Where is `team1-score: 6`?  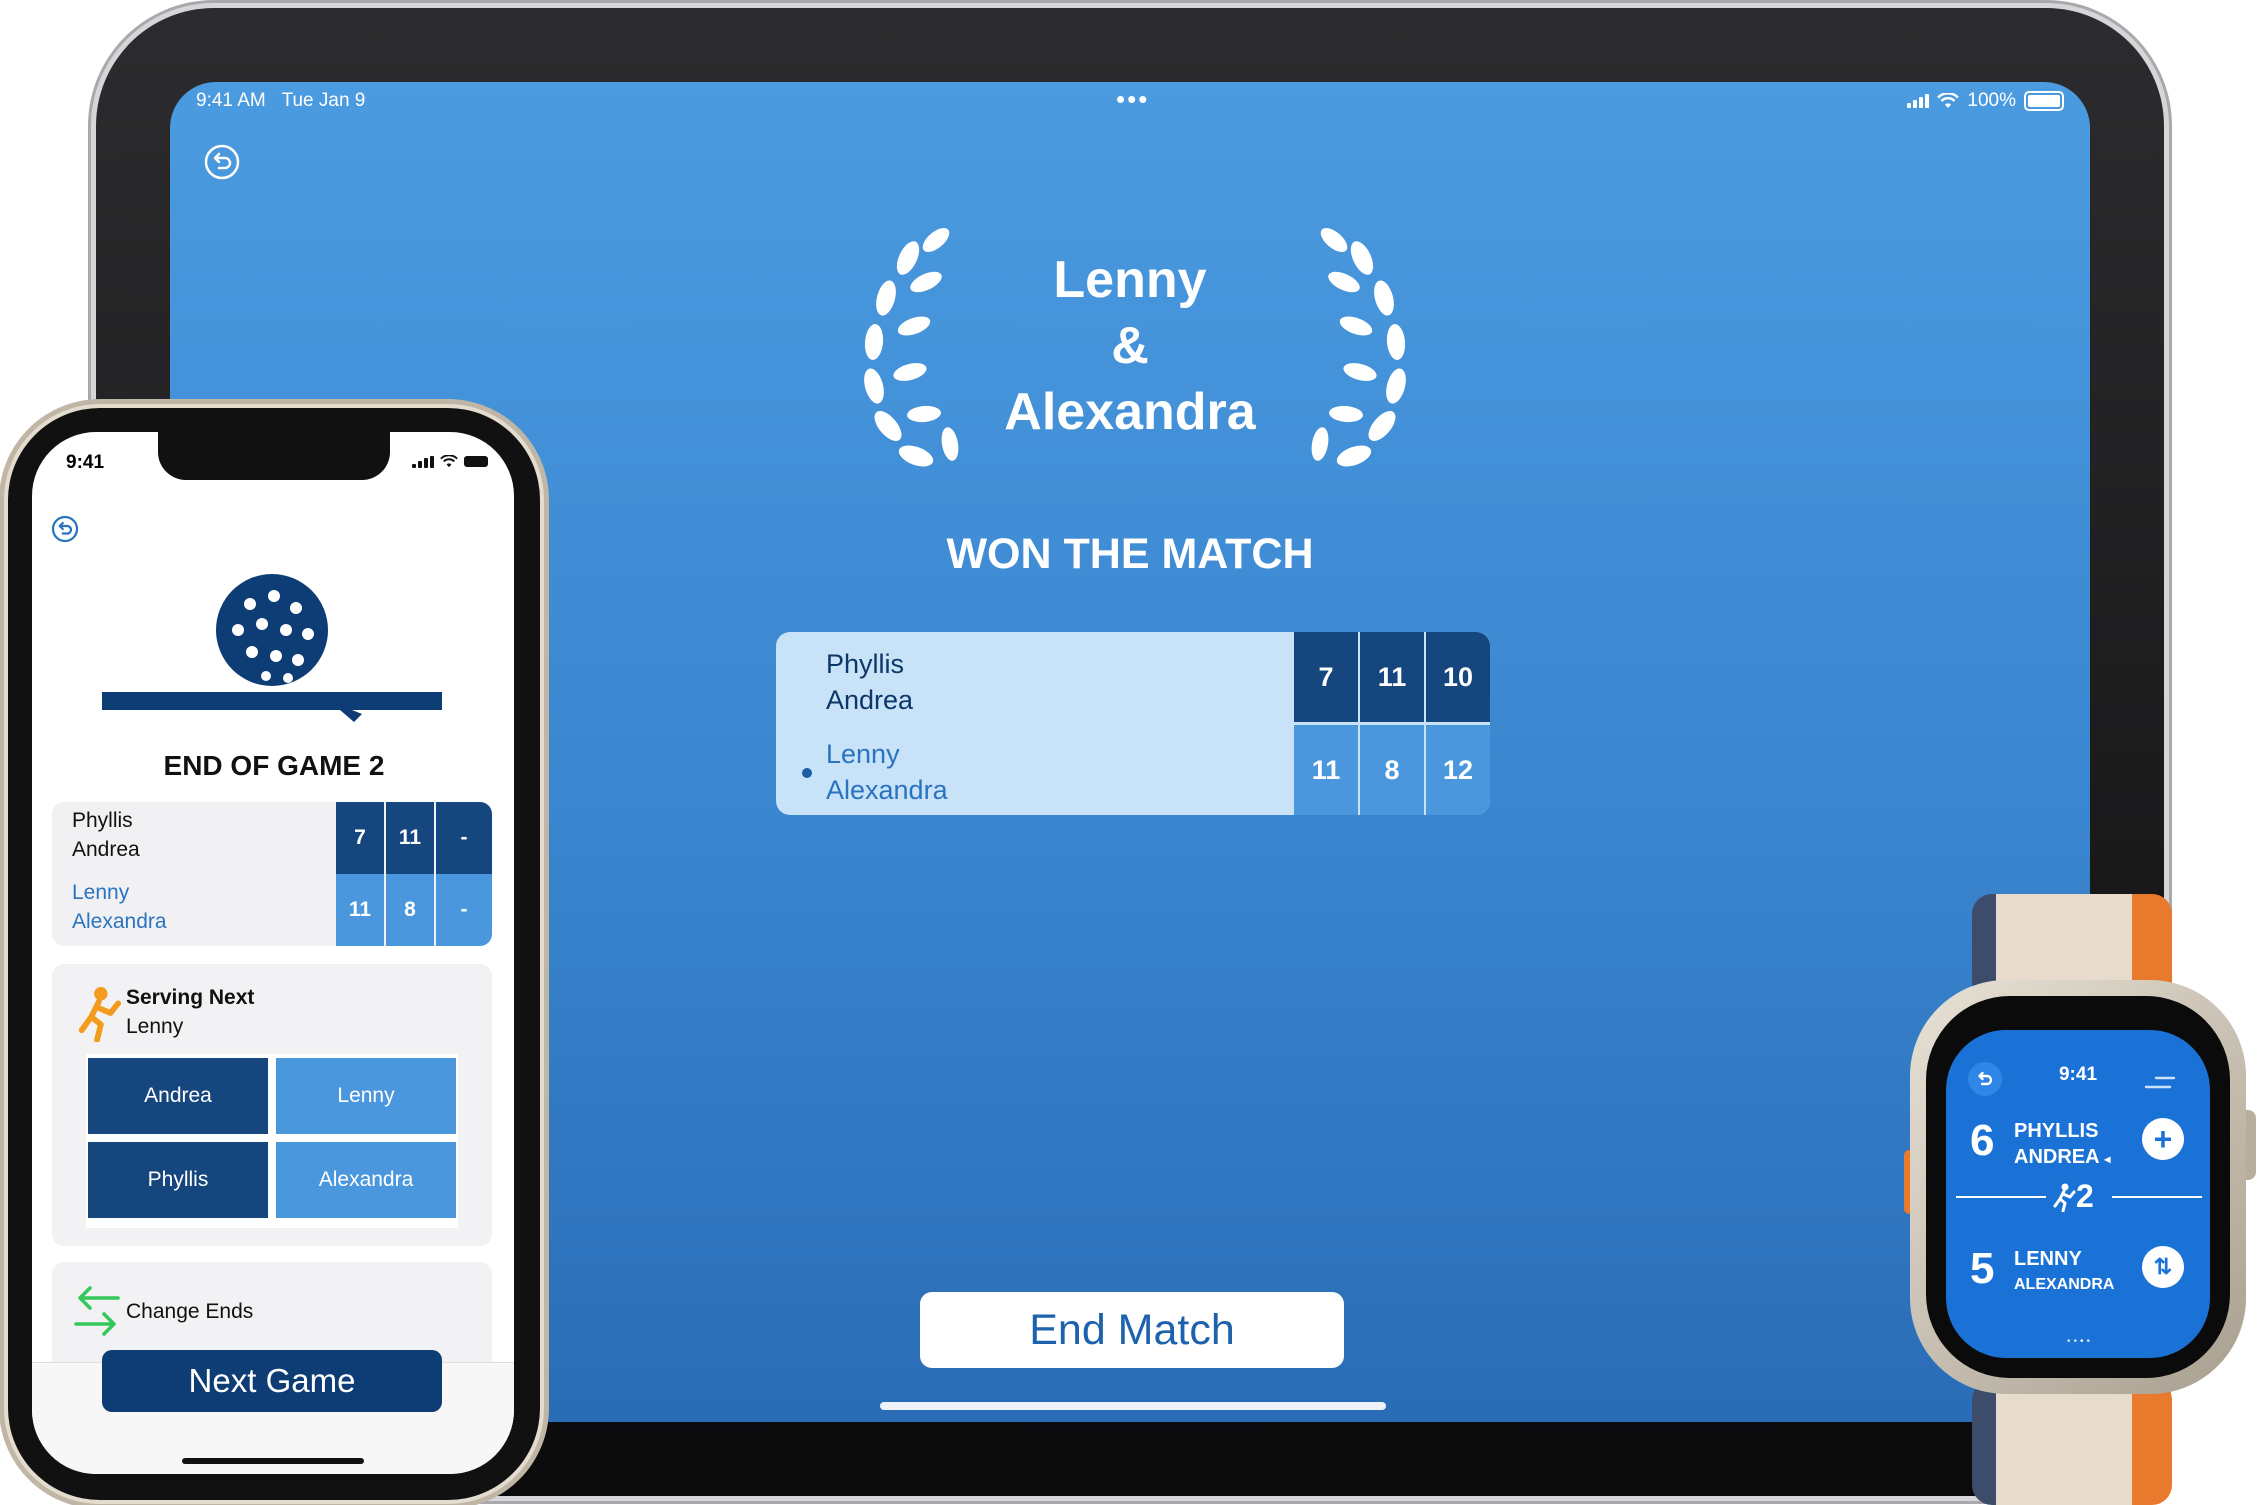
team1-score: 6 is located at coordinates (1982, 1140).